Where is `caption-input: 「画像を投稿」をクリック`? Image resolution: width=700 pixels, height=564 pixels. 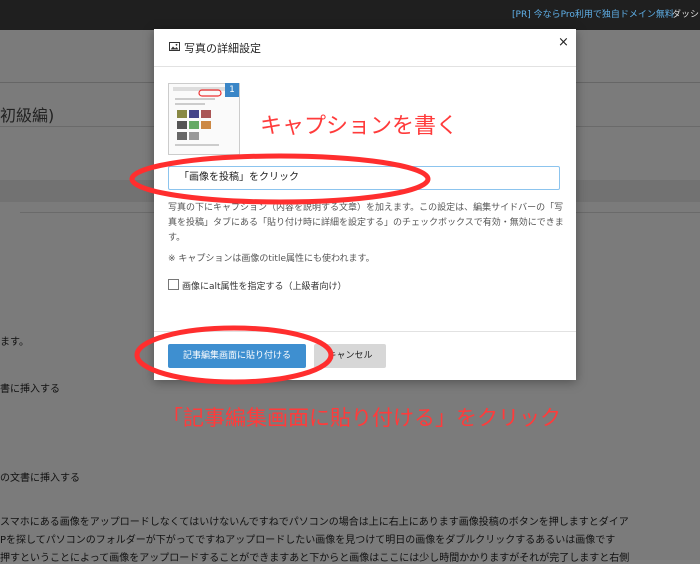 caption-input: 「画像を投稿」をクリック is located at coordinates (364, 178).